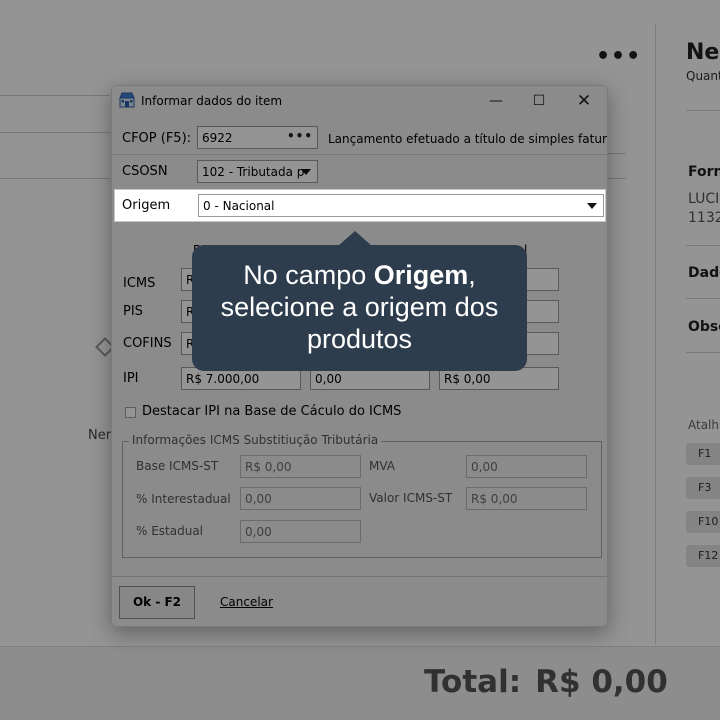  Describe the element at coordinates (239, 206) in the screenshot. I see `origem-value: 0 - Nacional` at that location.